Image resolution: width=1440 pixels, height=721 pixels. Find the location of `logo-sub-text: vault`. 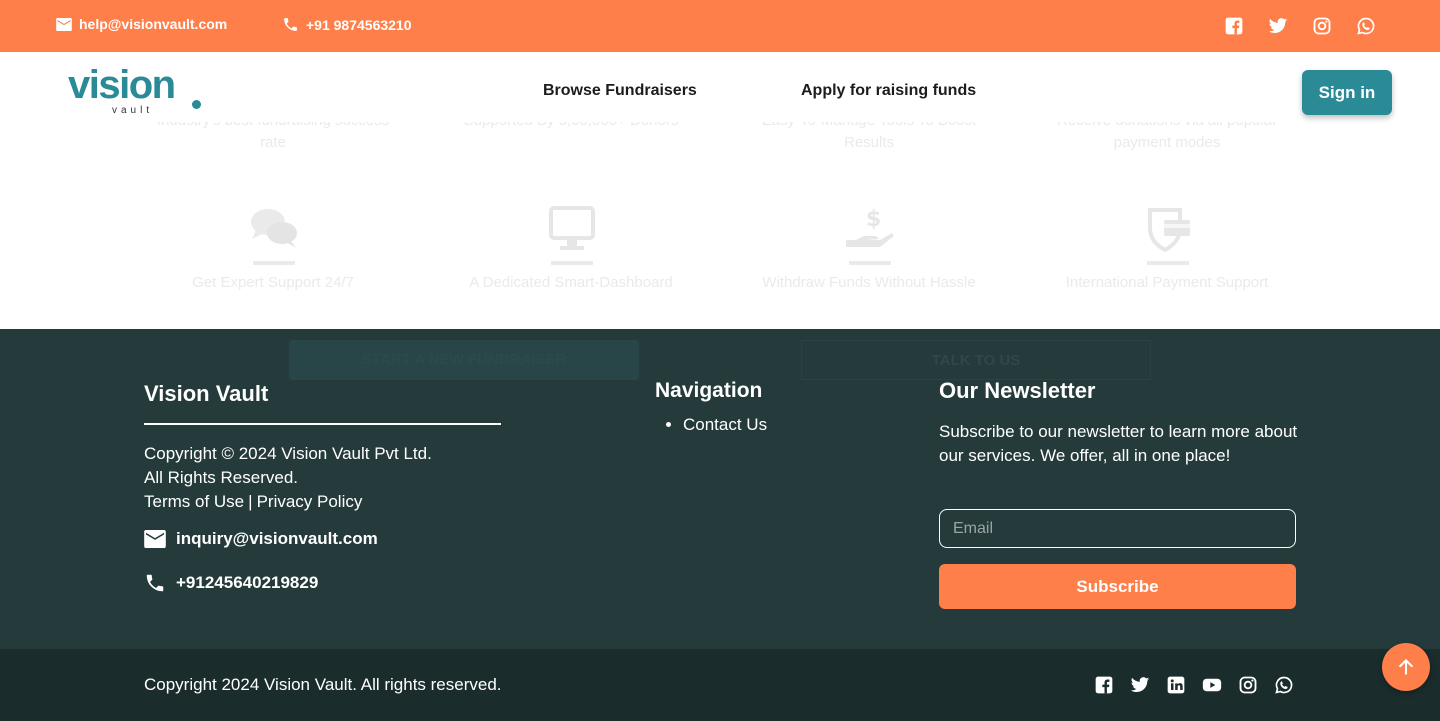

logo-sub-text: vault is located at coordinates (133, 110).